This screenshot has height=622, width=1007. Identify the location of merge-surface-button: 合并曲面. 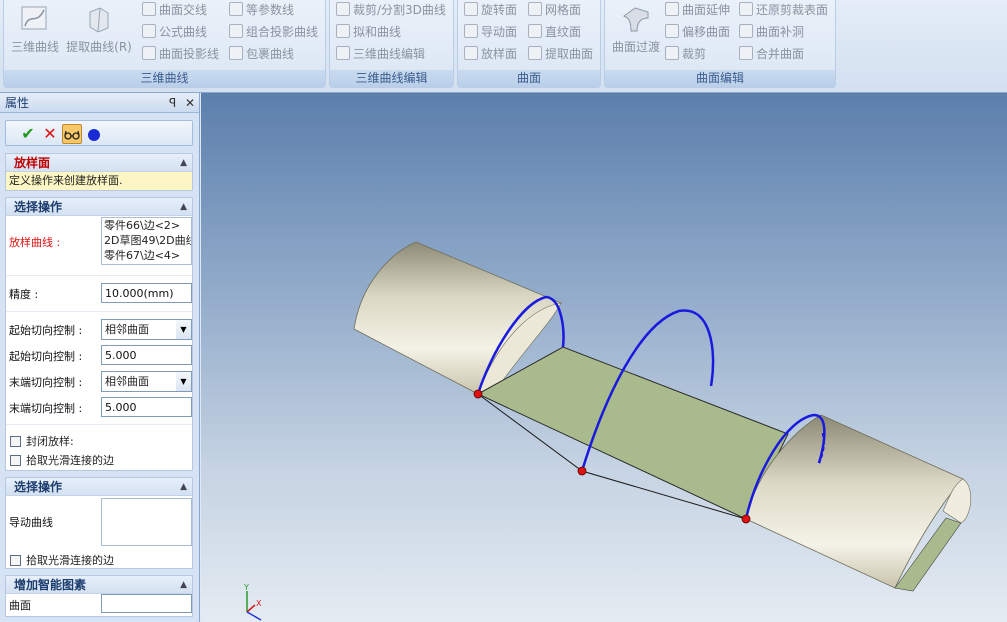
(771, 54).